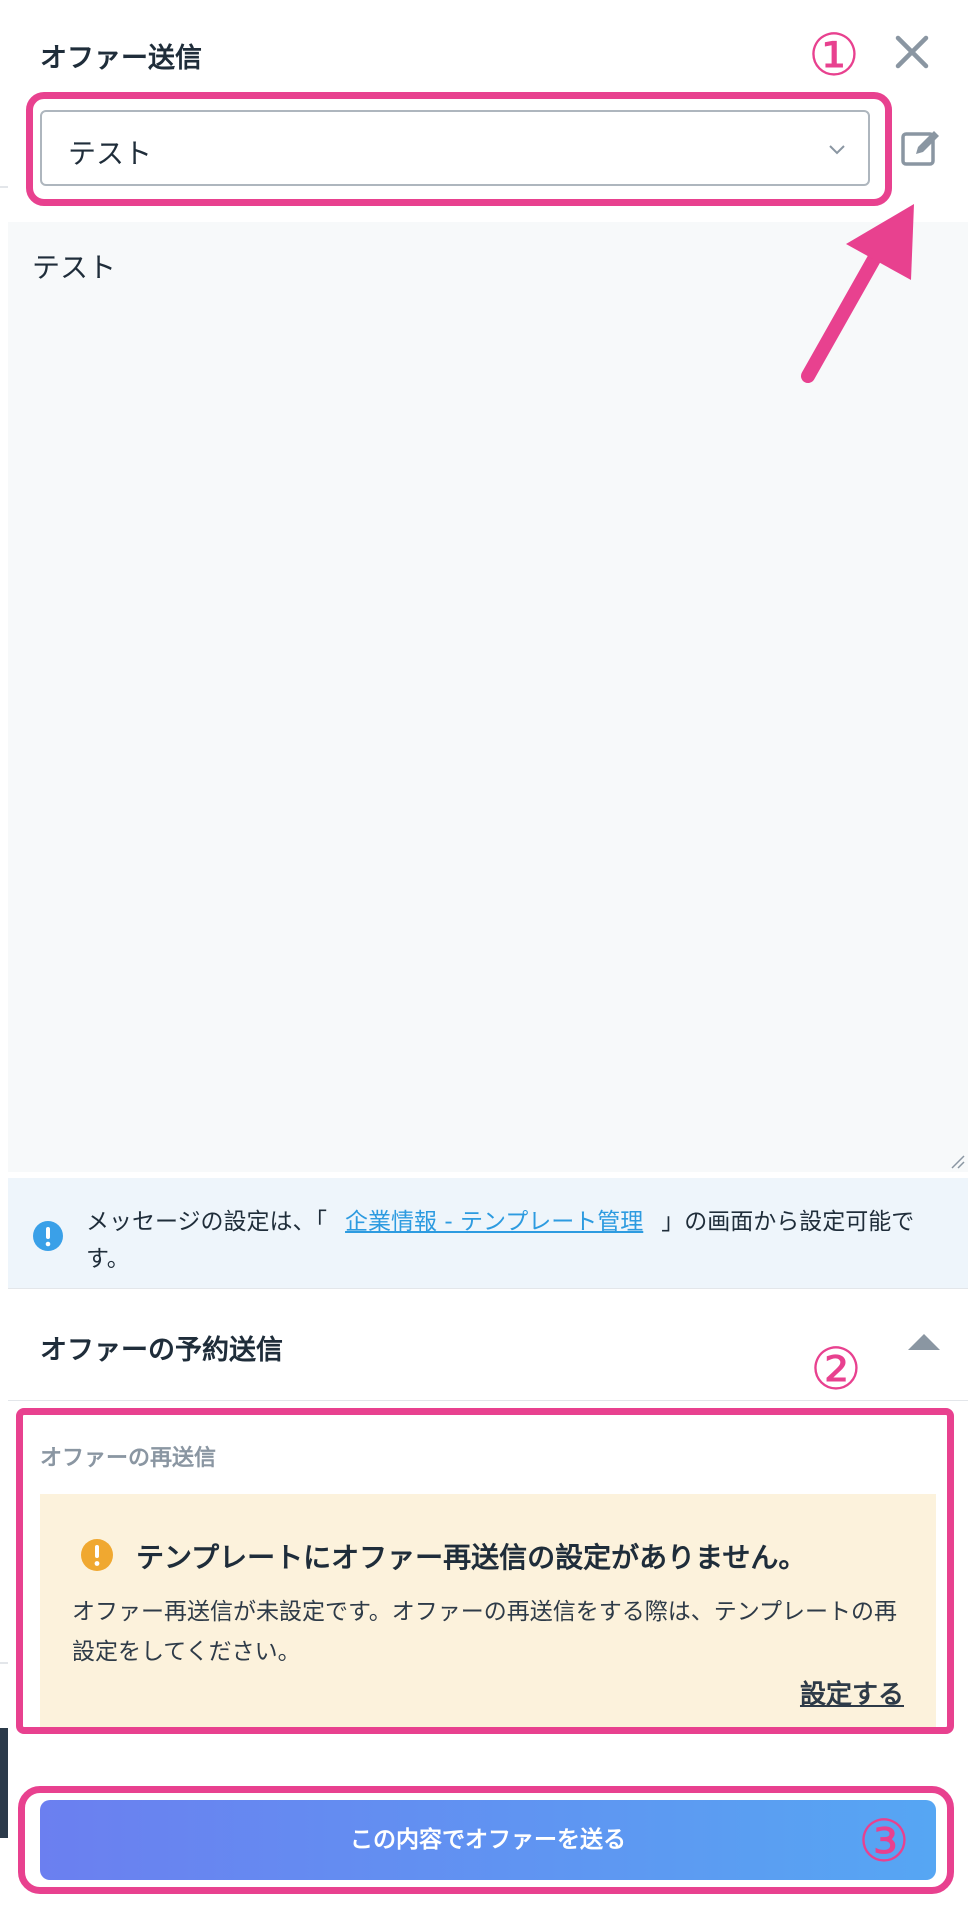 The image size is (968, 1912). Describe the element at coordinates (4, 1783) in the screenshot. I see `background-element` at that location.